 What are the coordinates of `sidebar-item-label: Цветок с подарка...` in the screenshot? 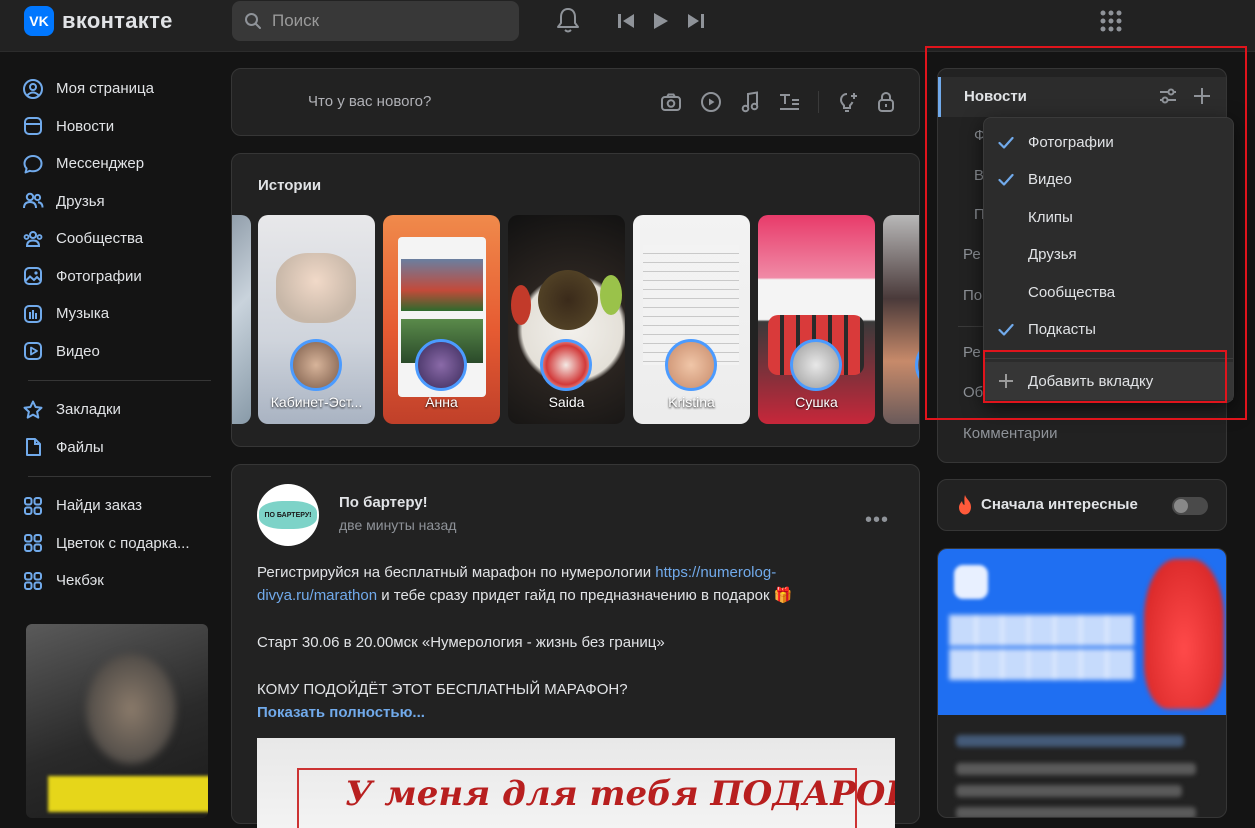 It's located at (123, 543).